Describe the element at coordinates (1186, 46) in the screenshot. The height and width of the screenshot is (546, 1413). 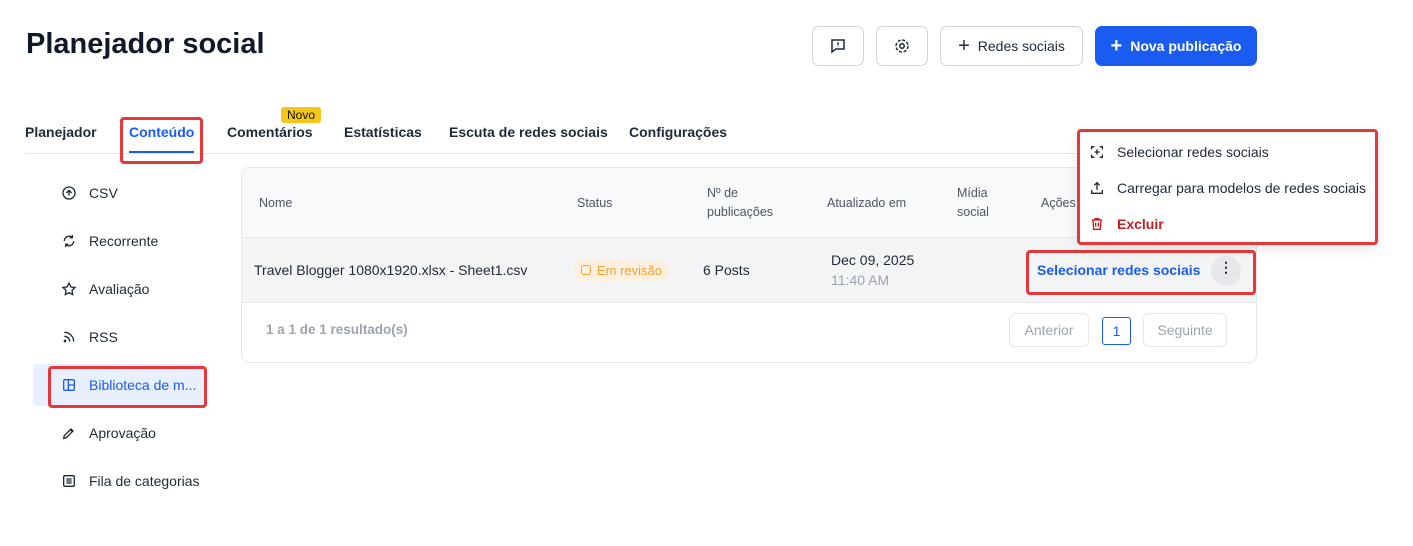
I see `new-post-label: Nova publicação` at that location.